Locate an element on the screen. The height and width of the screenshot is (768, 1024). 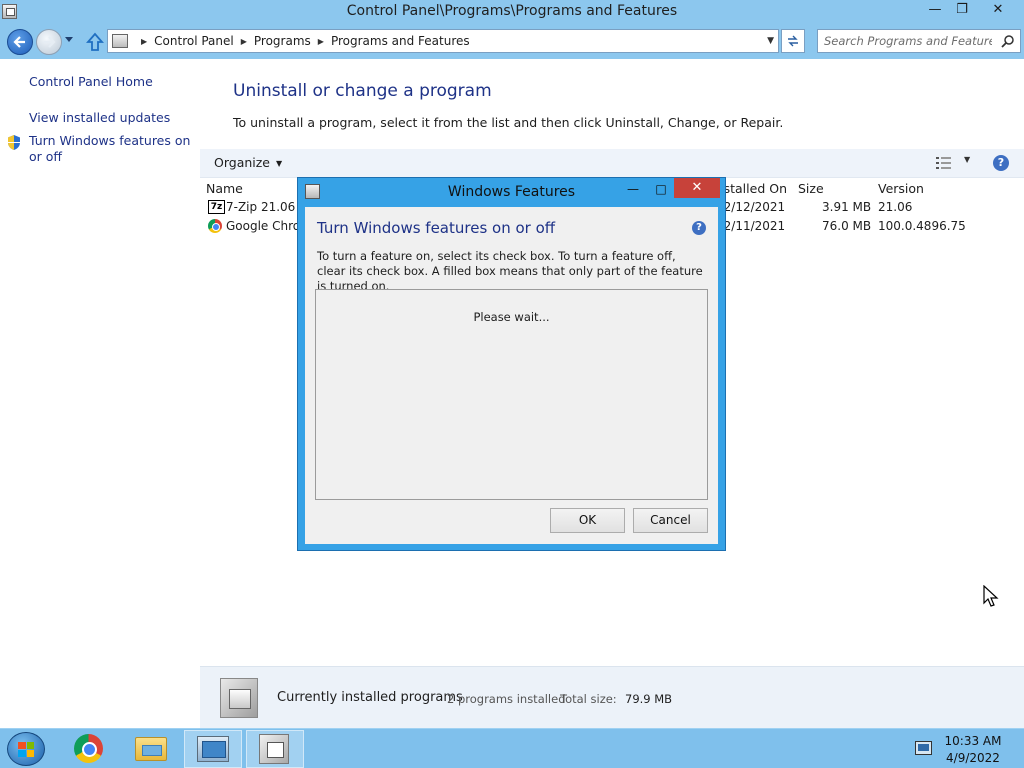
sidebar-link-turn-windows-features: Turn Windows features on or off is located at coordinates (111, 149).